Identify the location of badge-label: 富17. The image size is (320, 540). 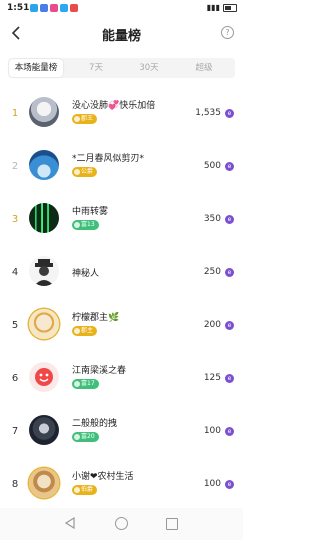
(88, 383).